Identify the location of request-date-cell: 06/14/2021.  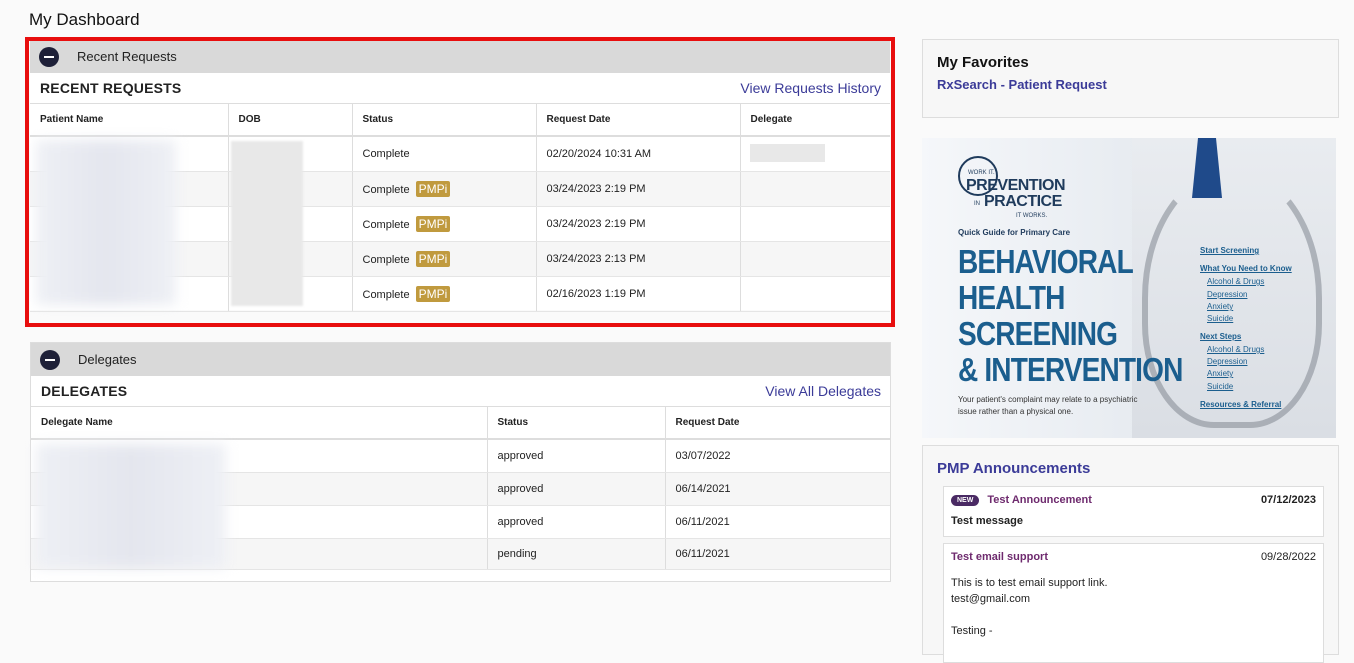
(777, 489).